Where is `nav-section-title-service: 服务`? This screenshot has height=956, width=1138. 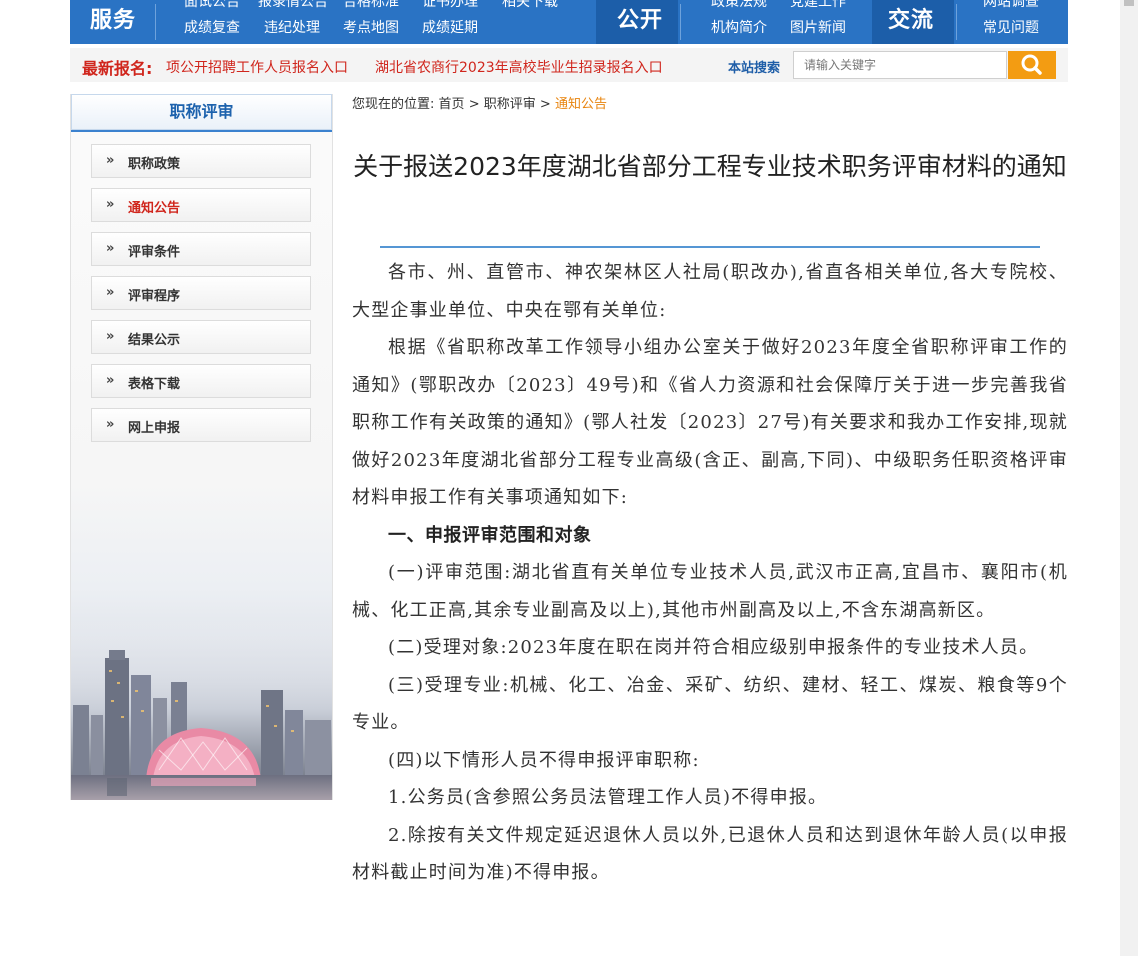
nav-section-title-service: 服务 is located at coordinates (113, 20).